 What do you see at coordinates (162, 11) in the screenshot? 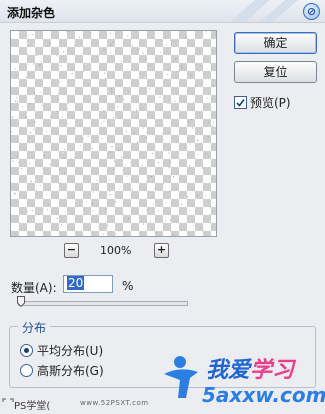
I see `title-bar: 添加杂色 ⊘` at bounding box center [162, 11].